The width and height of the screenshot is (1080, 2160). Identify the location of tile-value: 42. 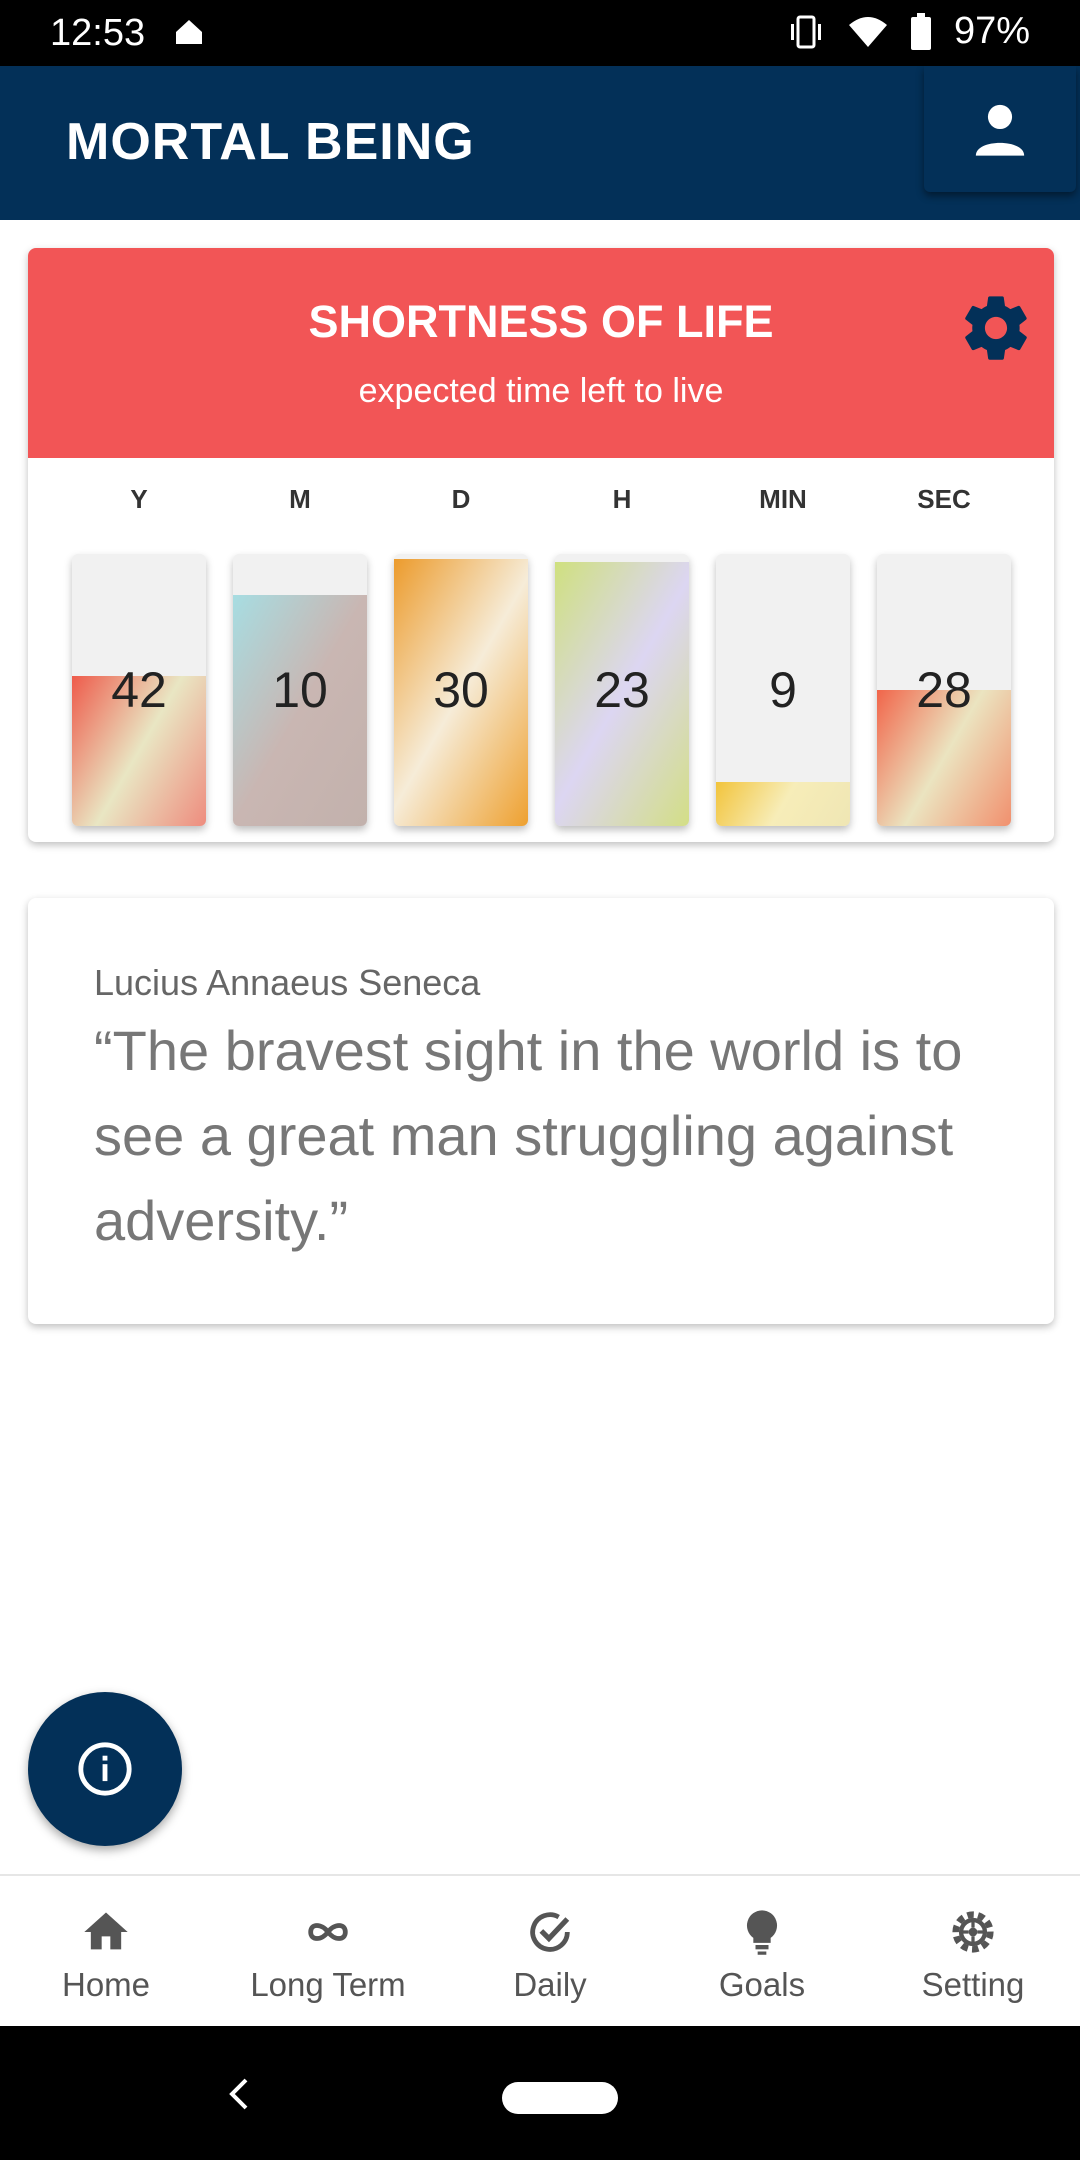
(139, 690).